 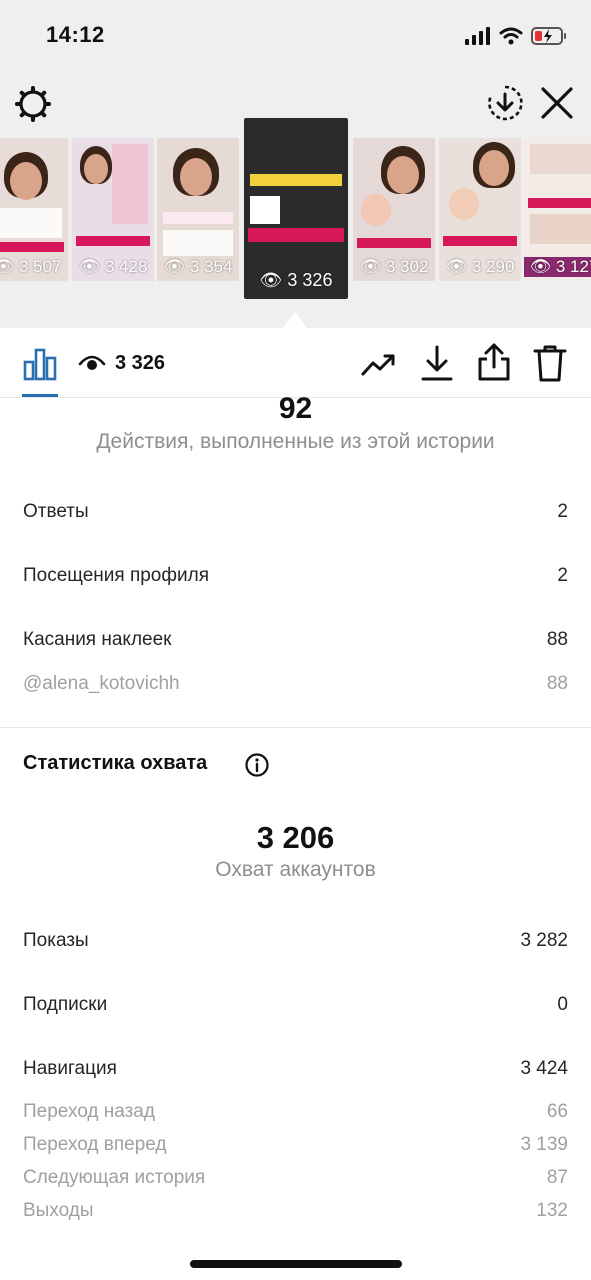 I want to click on signal-icon, so click(x=477, y=36).